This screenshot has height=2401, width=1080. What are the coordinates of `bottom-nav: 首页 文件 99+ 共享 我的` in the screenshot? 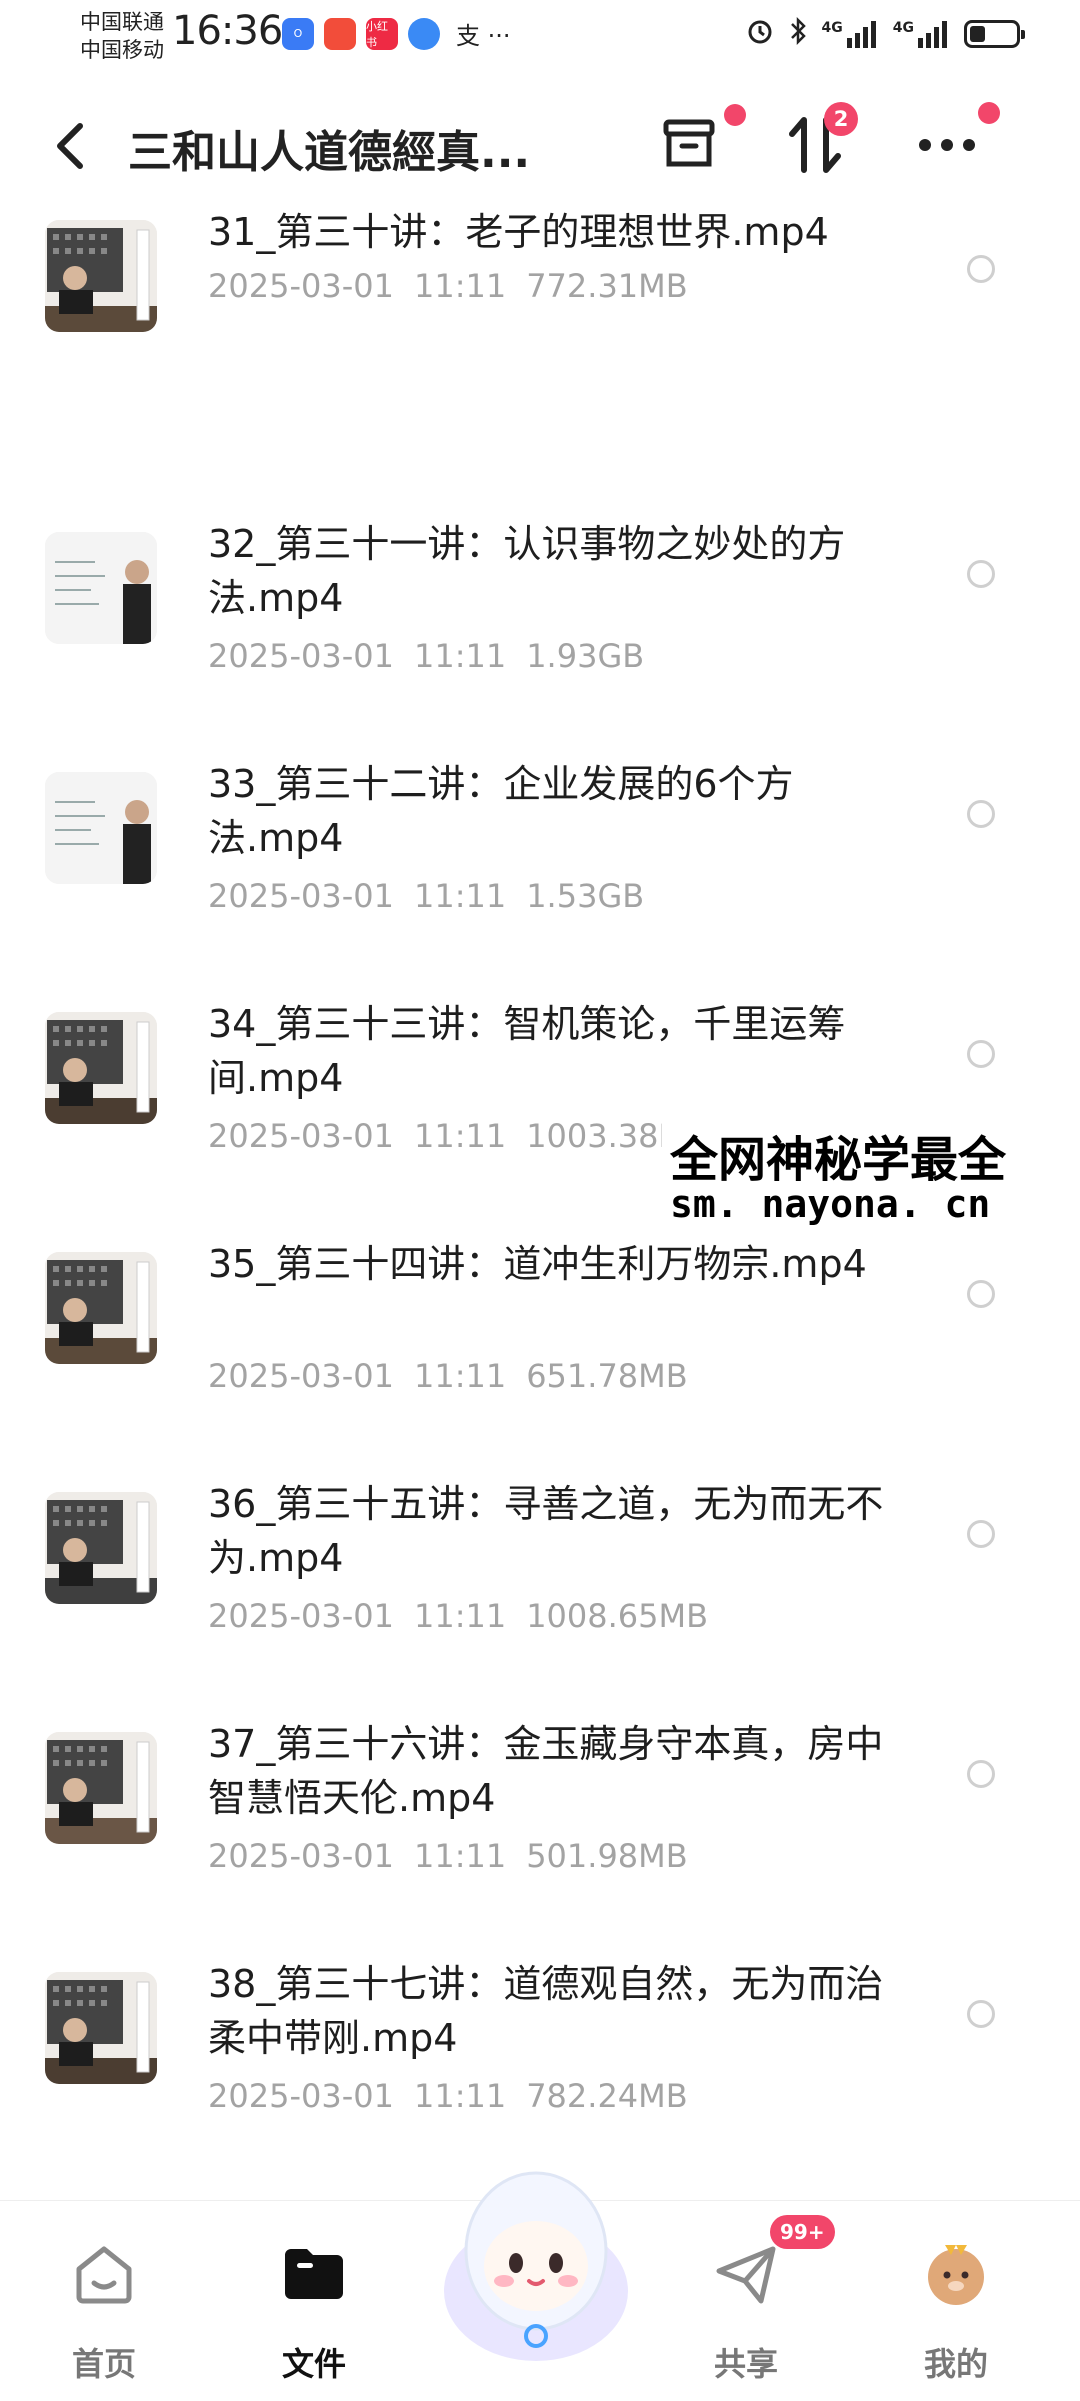 It's located at (540, 2286).